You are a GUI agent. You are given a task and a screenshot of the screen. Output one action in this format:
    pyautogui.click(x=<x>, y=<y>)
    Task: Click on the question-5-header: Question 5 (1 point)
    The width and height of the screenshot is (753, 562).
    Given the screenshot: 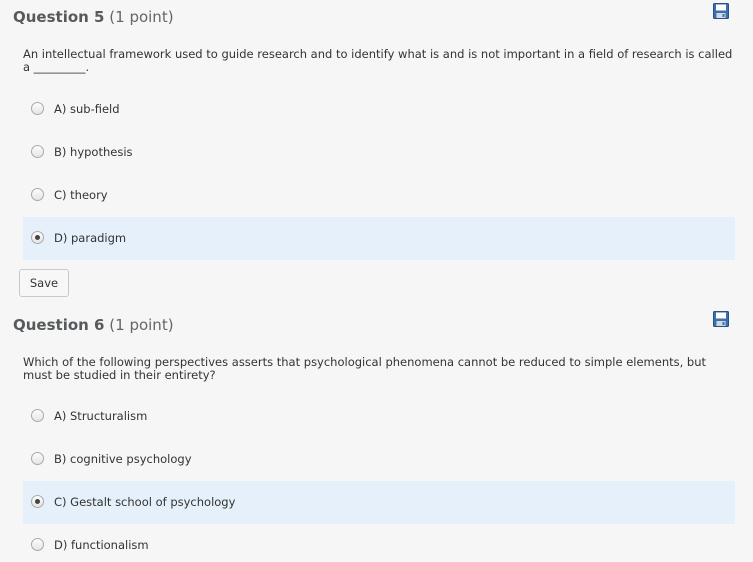 What is the action you would take?
    pyautogui.click(x=93, y=17)
    